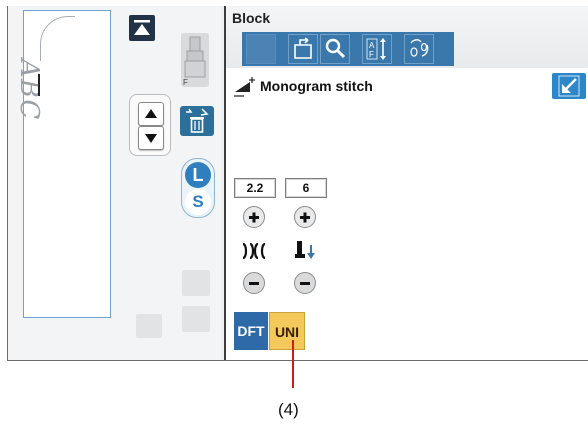 The height and width of the screenshot is (426, 588). I want to click on monogram-stitch-icon, so click(244, 87).